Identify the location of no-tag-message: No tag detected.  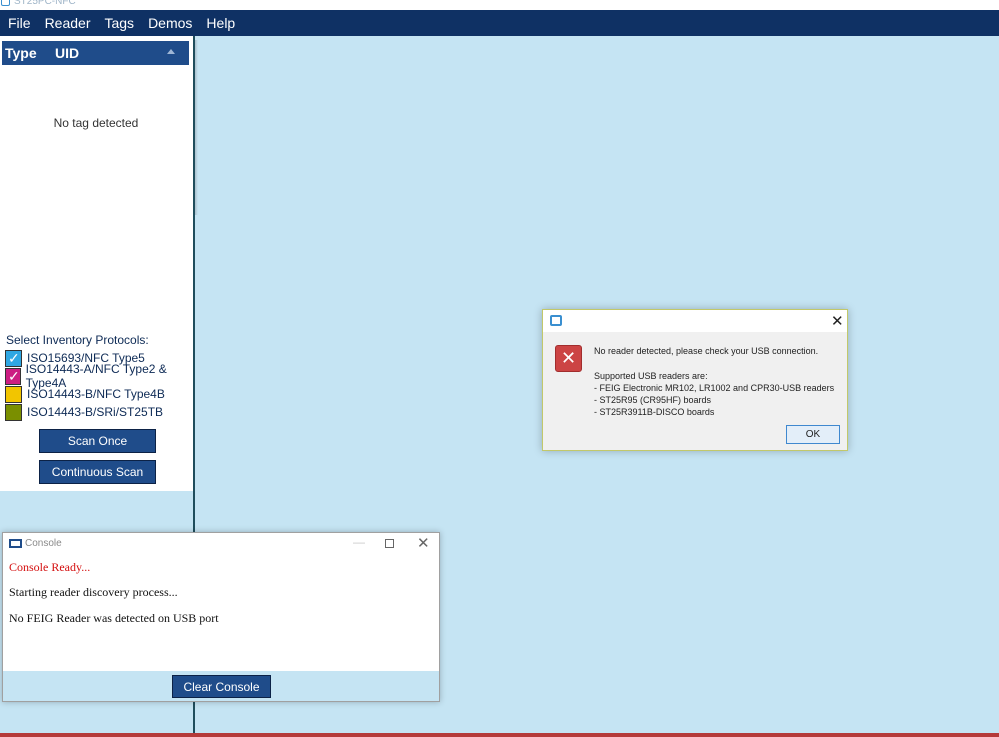
(96, 123).